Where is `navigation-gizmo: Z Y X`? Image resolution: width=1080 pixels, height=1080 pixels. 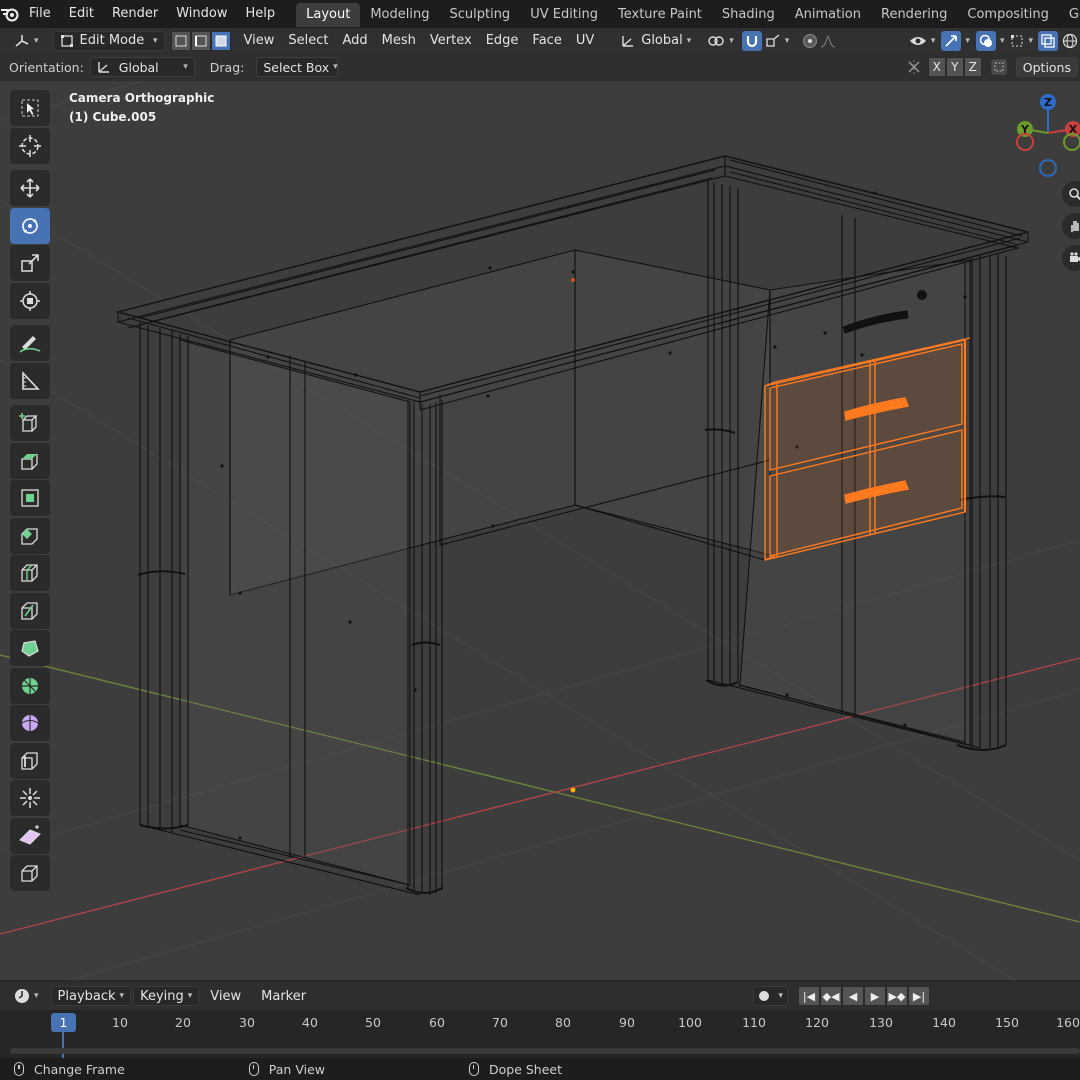 navigation-gizmo: Z Y X is located at coordinates (1042, 136).